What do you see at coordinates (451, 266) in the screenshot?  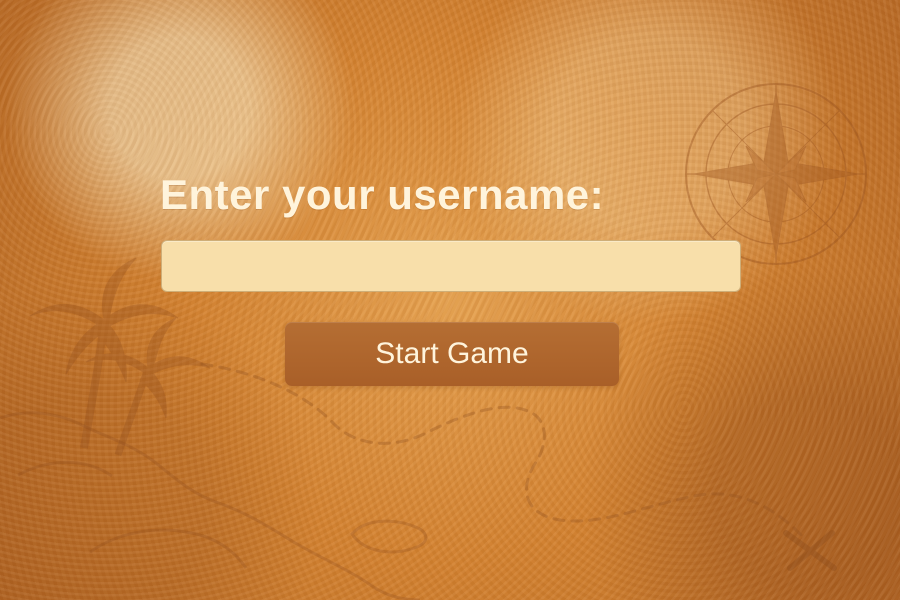 I see `username-input` at bounding box center [451, 266].